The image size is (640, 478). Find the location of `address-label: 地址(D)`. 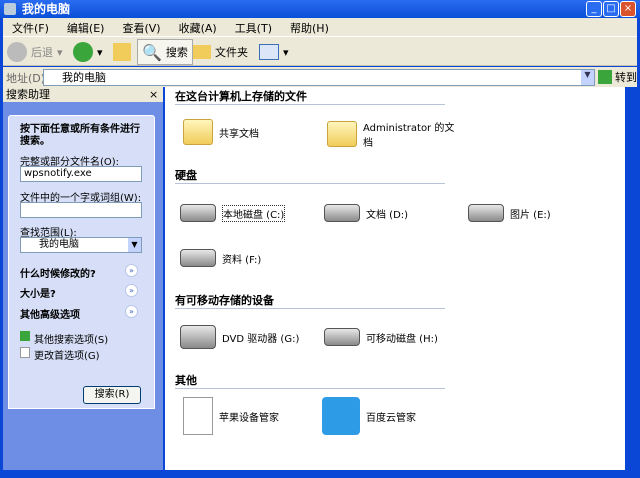

address-label: 地址(D) is located at coordinates (26, 78).